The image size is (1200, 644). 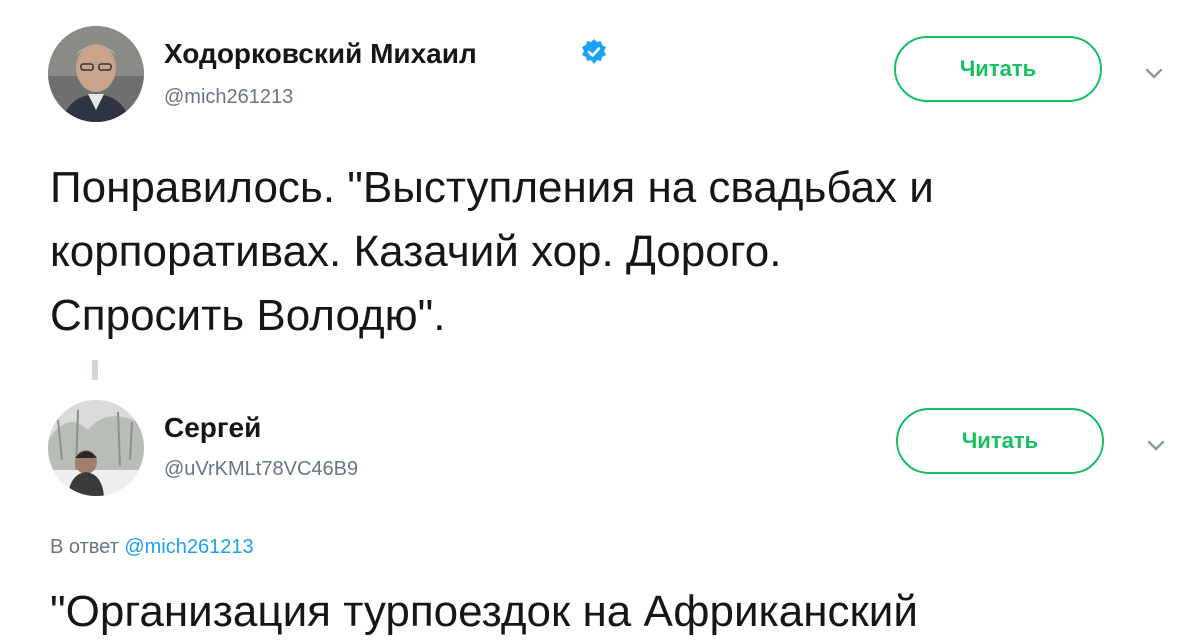 I want to click on reply-context: В ответ @mich261213, so click(x=152, y=547).